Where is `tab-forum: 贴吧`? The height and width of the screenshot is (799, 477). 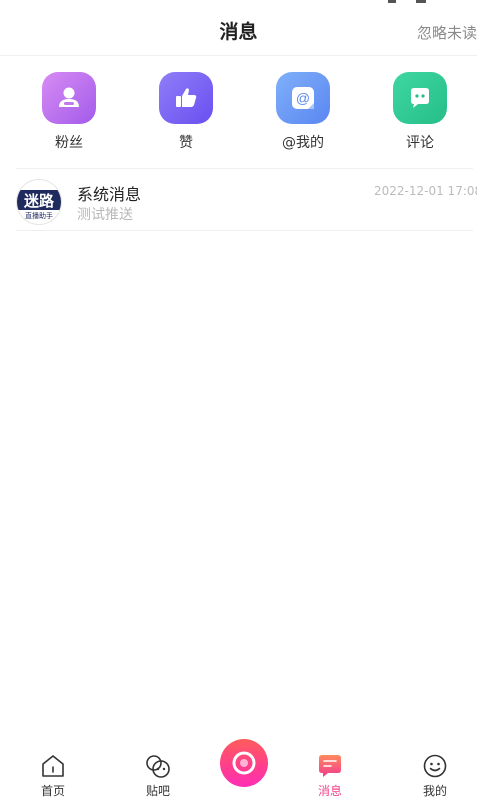 tab-forum: 贴吧 is located at coordinates (158, 775).